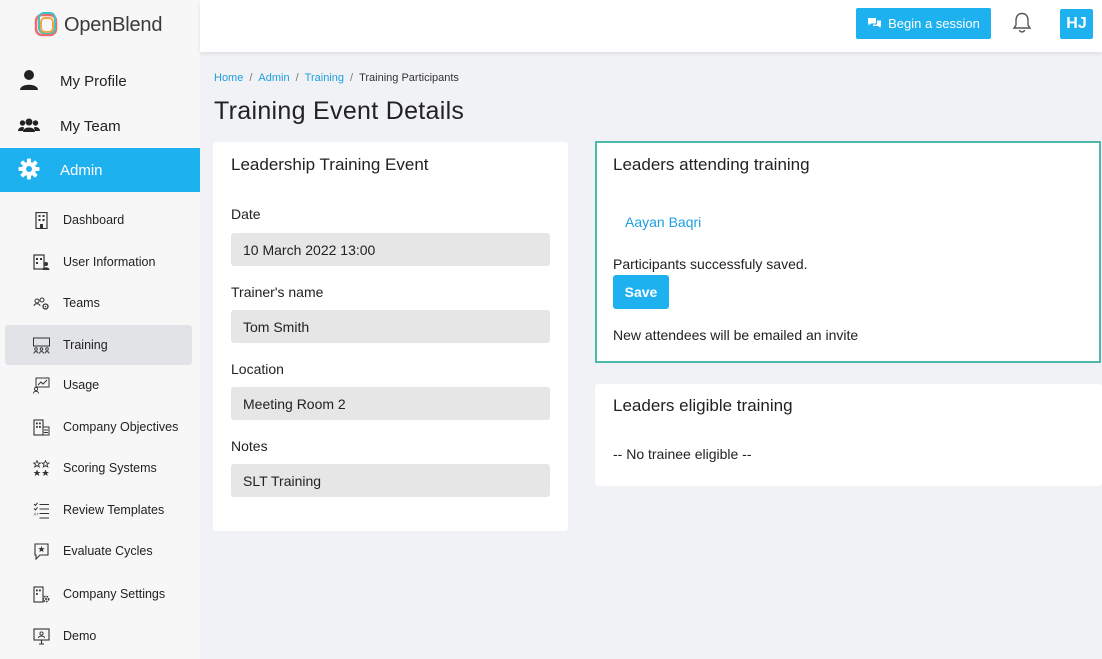  I want to click on teams-icon, so click(41, 303).